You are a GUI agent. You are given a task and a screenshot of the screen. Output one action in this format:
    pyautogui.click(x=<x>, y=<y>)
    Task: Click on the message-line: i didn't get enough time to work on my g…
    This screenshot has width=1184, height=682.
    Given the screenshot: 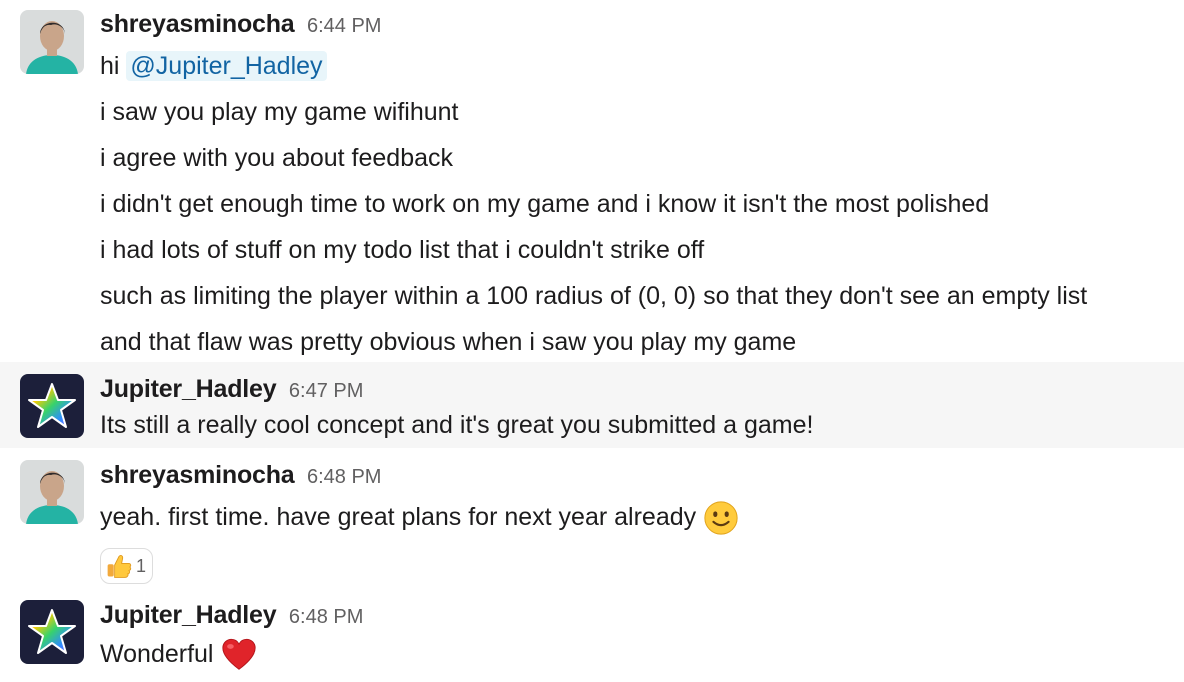 What is the action you would take?
    pyautogui.click(x=545, y=204)
    